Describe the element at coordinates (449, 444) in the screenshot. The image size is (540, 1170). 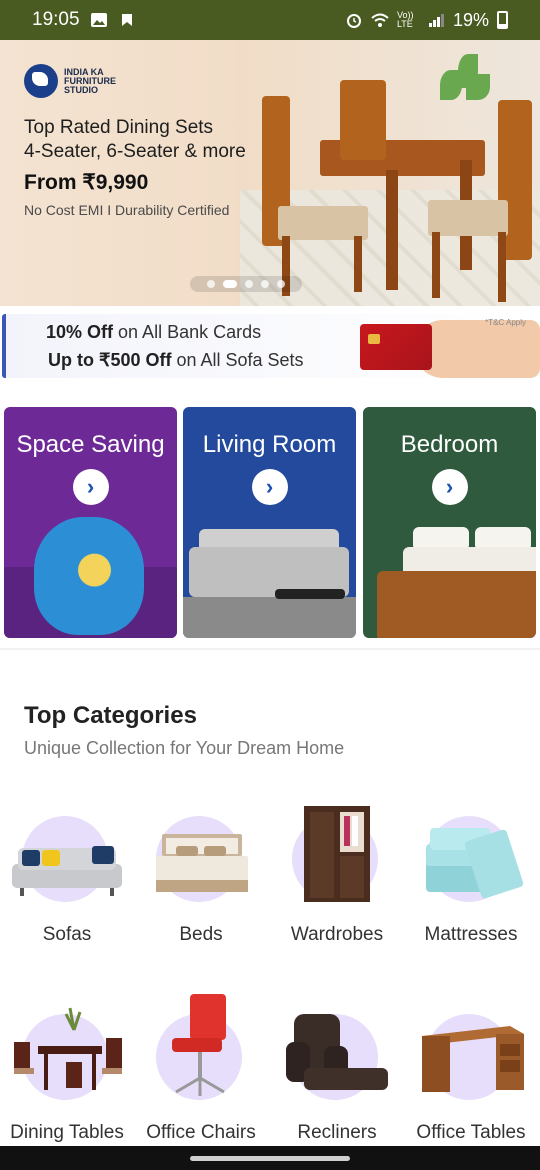
I see `card-label: Bedroom` at that location.